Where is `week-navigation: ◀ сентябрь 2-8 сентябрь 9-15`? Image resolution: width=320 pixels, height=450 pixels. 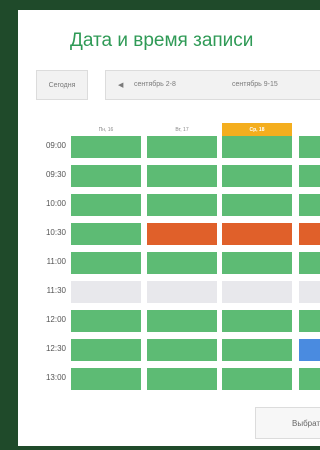 week-navigation: ◀ сентябрь 2-8 сентябрь 9-15 is located at coordinates (212, 85).